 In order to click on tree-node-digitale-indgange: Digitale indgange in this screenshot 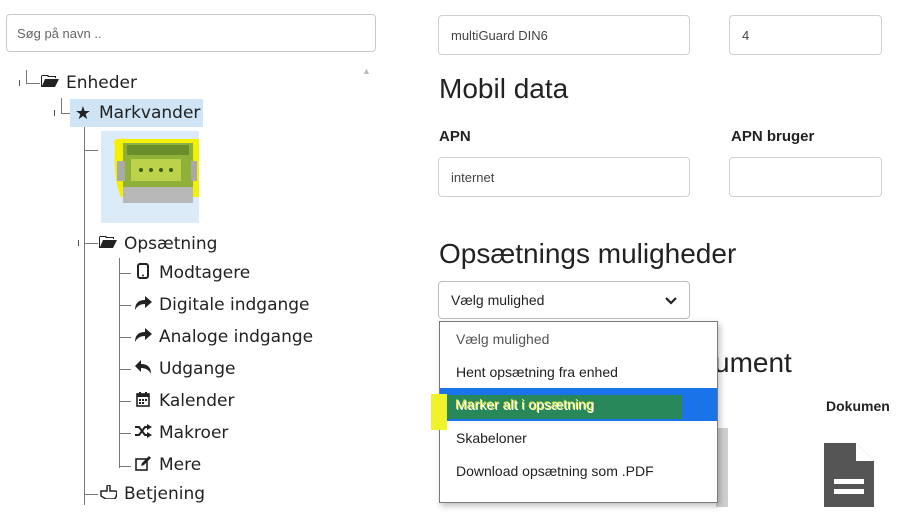, I will do `click(221, 305)`.